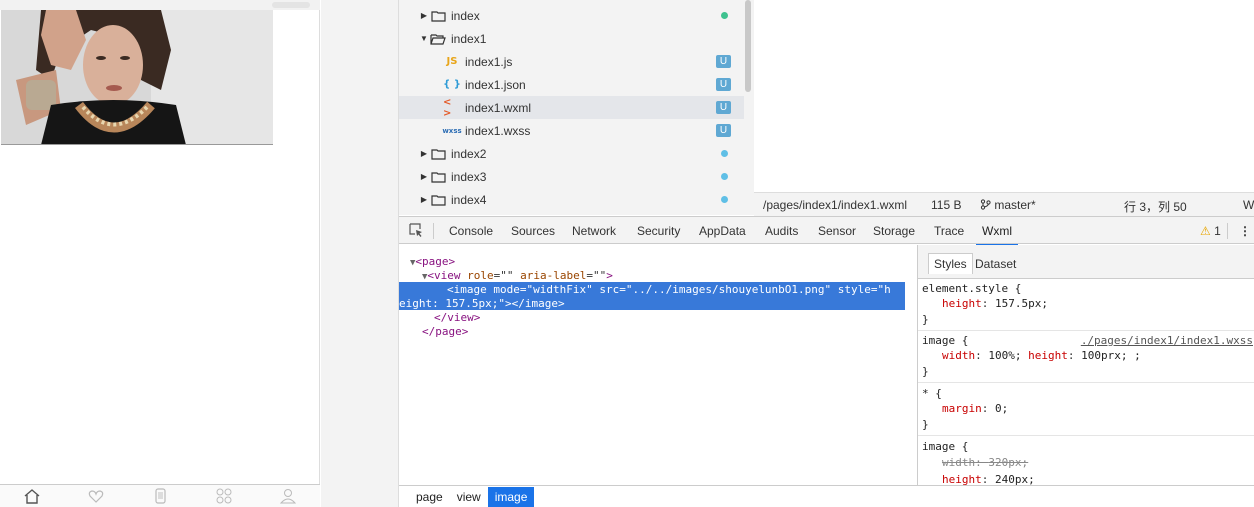  Describe the element at coordinates (837, 231) in the screenshot. I see `tab-sensor: Sensor` at that location.